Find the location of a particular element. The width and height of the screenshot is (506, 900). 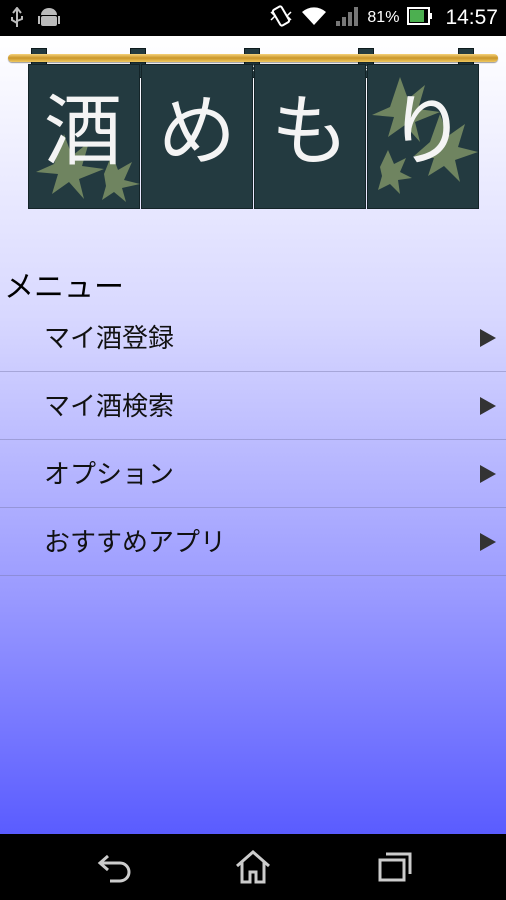

banner-kanji: 酒 is located at coordinates (83, 132).